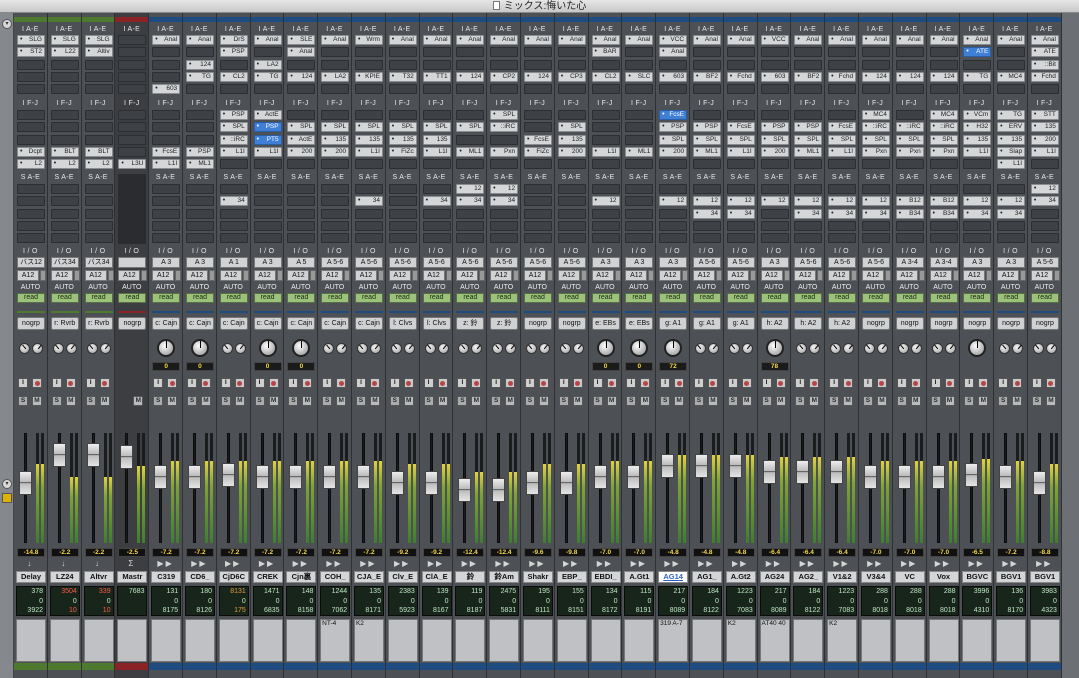 The width and height of the screenshot is (1079, 678). Describe the element at coordinates (977, 52) in the screenshot. I see `insert-slot: • ATE` at that location.